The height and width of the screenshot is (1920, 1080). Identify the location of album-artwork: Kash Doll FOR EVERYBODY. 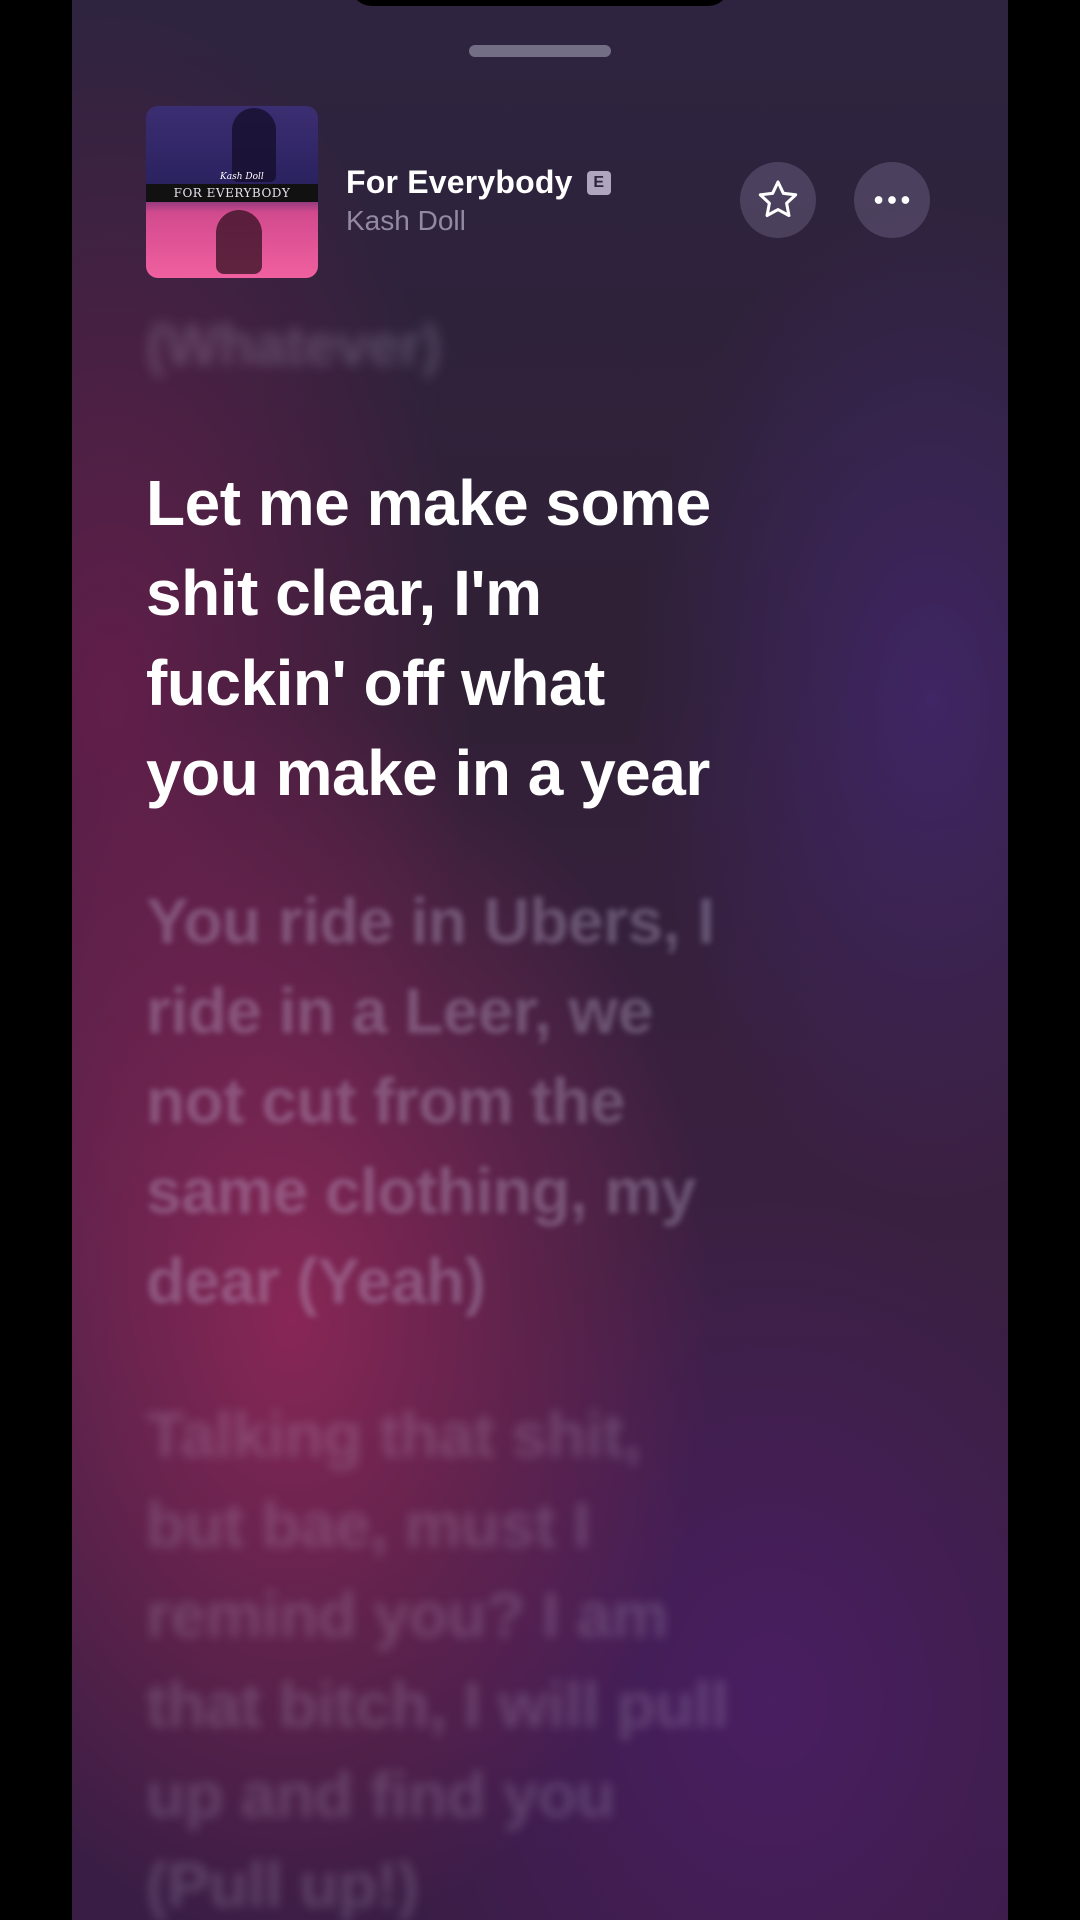
(232, 192).